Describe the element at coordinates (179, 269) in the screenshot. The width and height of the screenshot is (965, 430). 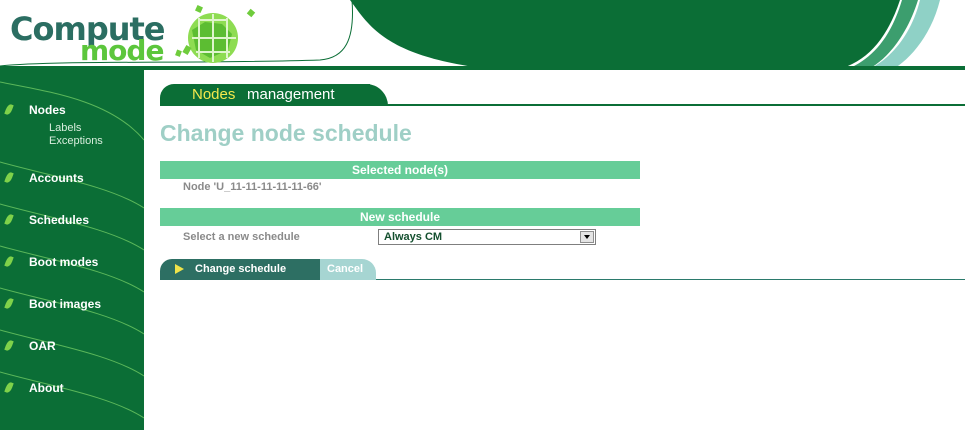
I see `play-arrow-icon` at that location.